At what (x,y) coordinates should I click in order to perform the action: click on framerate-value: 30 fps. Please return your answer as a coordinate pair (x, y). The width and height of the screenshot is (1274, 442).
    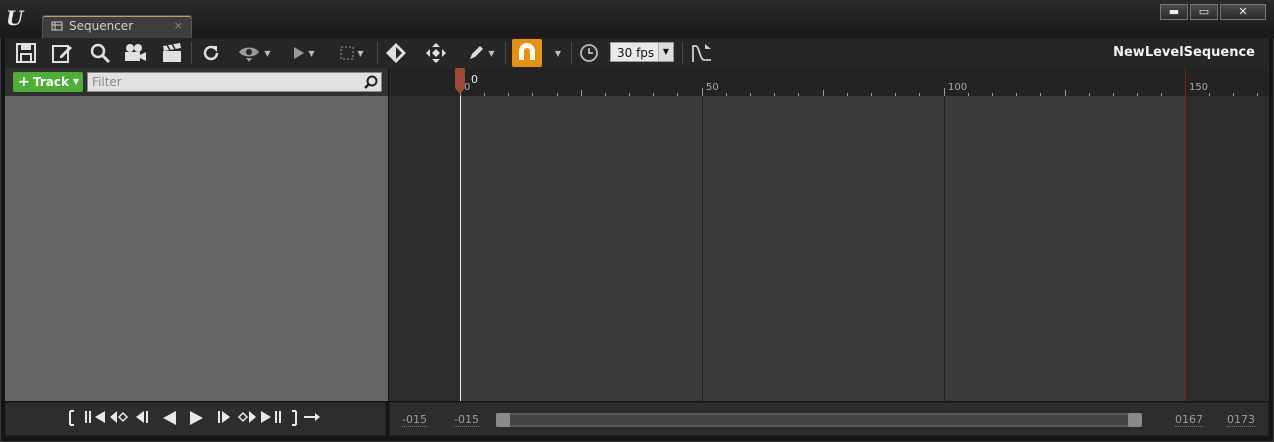
    Looking at the image, I should click on (636, 53).